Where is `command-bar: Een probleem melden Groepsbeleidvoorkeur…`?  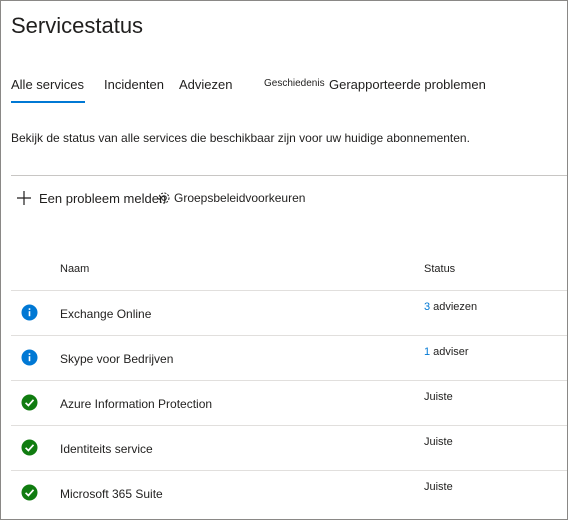 command-bar: Een probleem melden Groepsbeleidvoorkeur… is located at coordinates (275, 199).